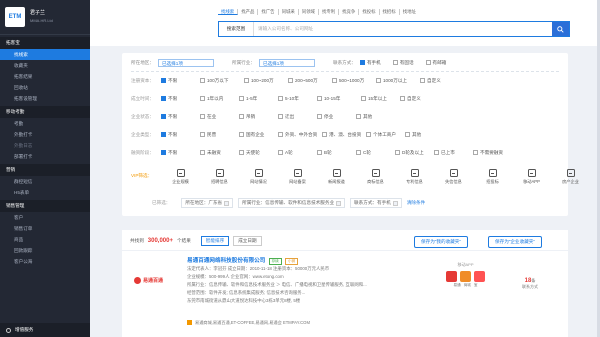  What do you see at coordinates (375, 177) in the screenshot?
I see `vip-filter-item: 商标信息` at bounding box center [375, 177].